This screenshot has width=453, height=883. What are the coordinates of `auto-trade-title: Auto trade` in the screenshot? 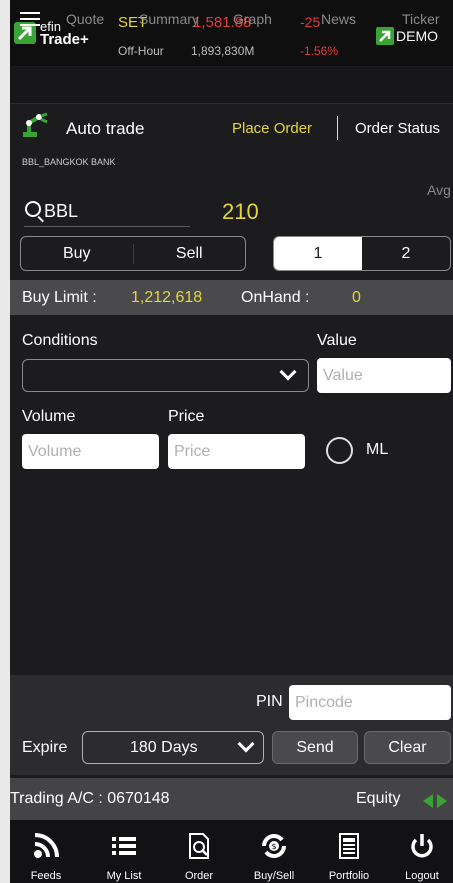 It's located at (105, 128).